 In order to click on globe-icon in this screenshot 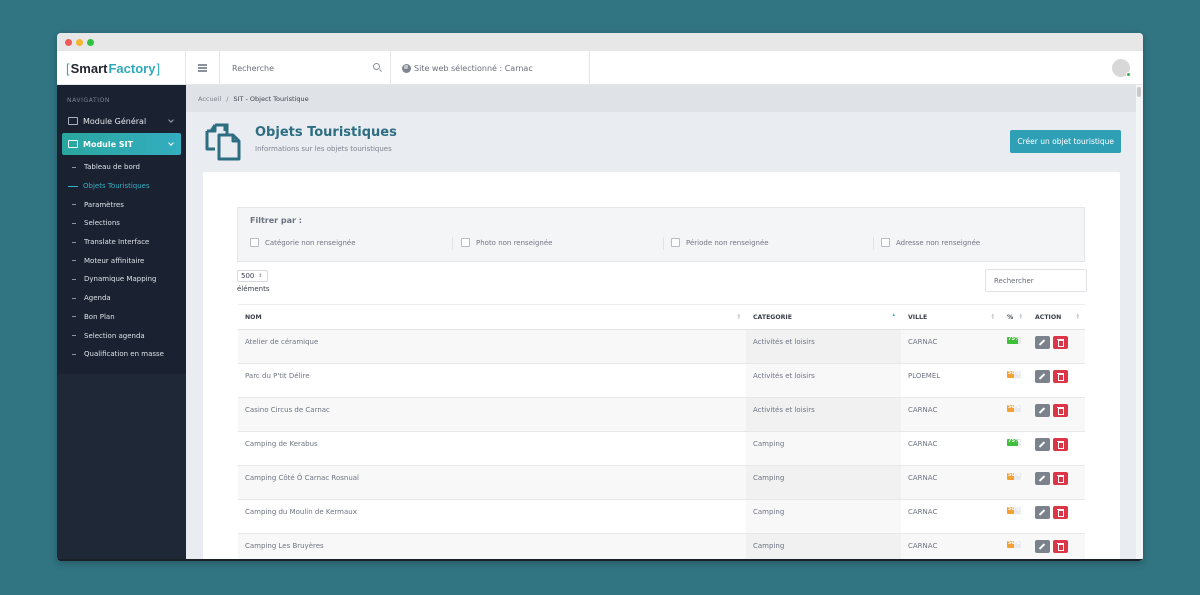, I will do `click(406, 68)`.